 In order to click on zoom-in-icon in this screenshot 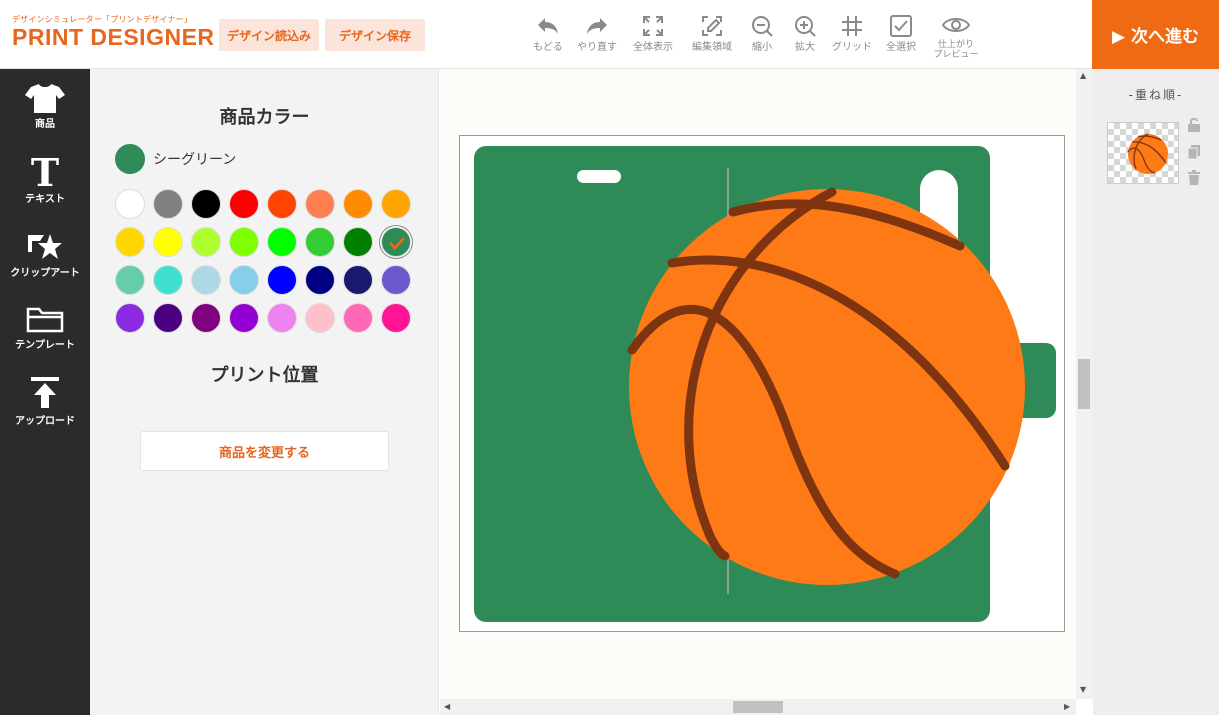, I will do `click(805, 26)`.